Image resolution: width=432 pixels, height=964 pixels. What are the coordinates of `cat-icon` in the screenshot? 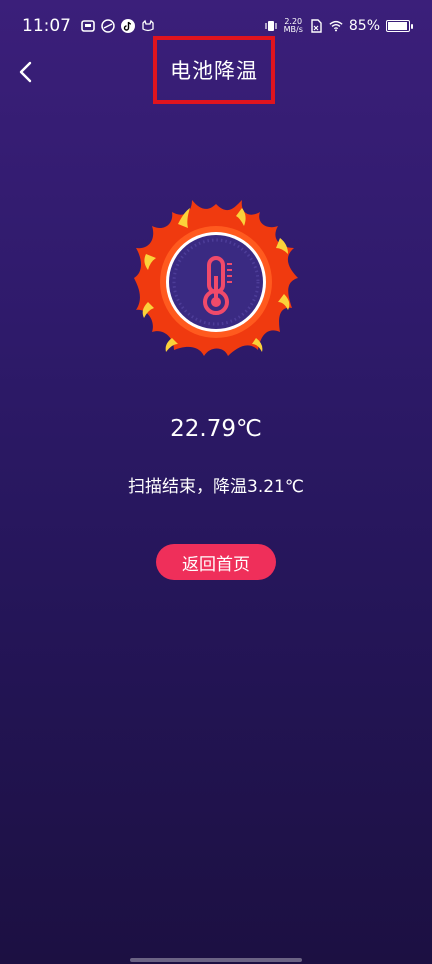 It's located at (148, 25).